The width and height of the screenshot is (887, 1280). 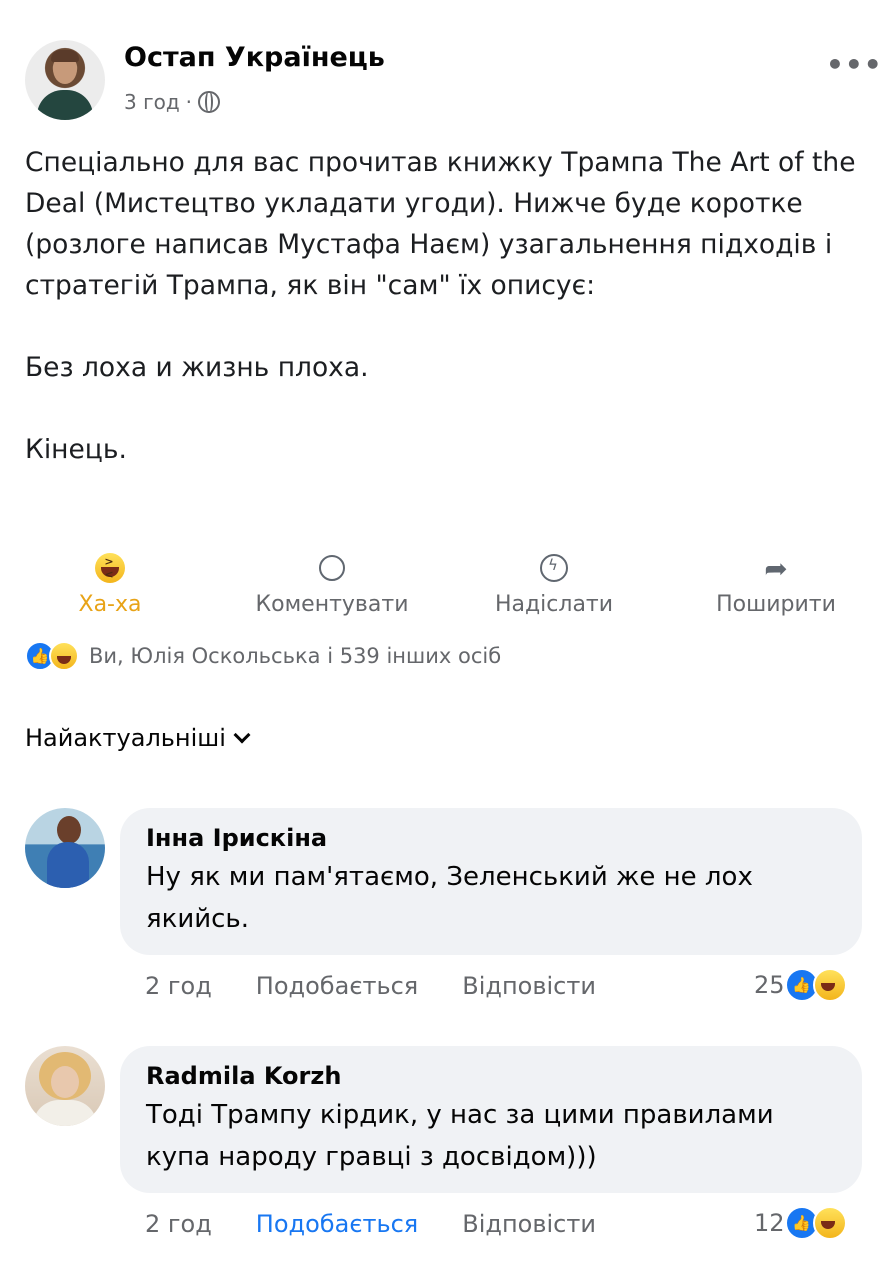 What do you see at coordinates (332, 582) in the screenshot?
I see `comment-button: Коментувати` at bounding box center [332, 582].